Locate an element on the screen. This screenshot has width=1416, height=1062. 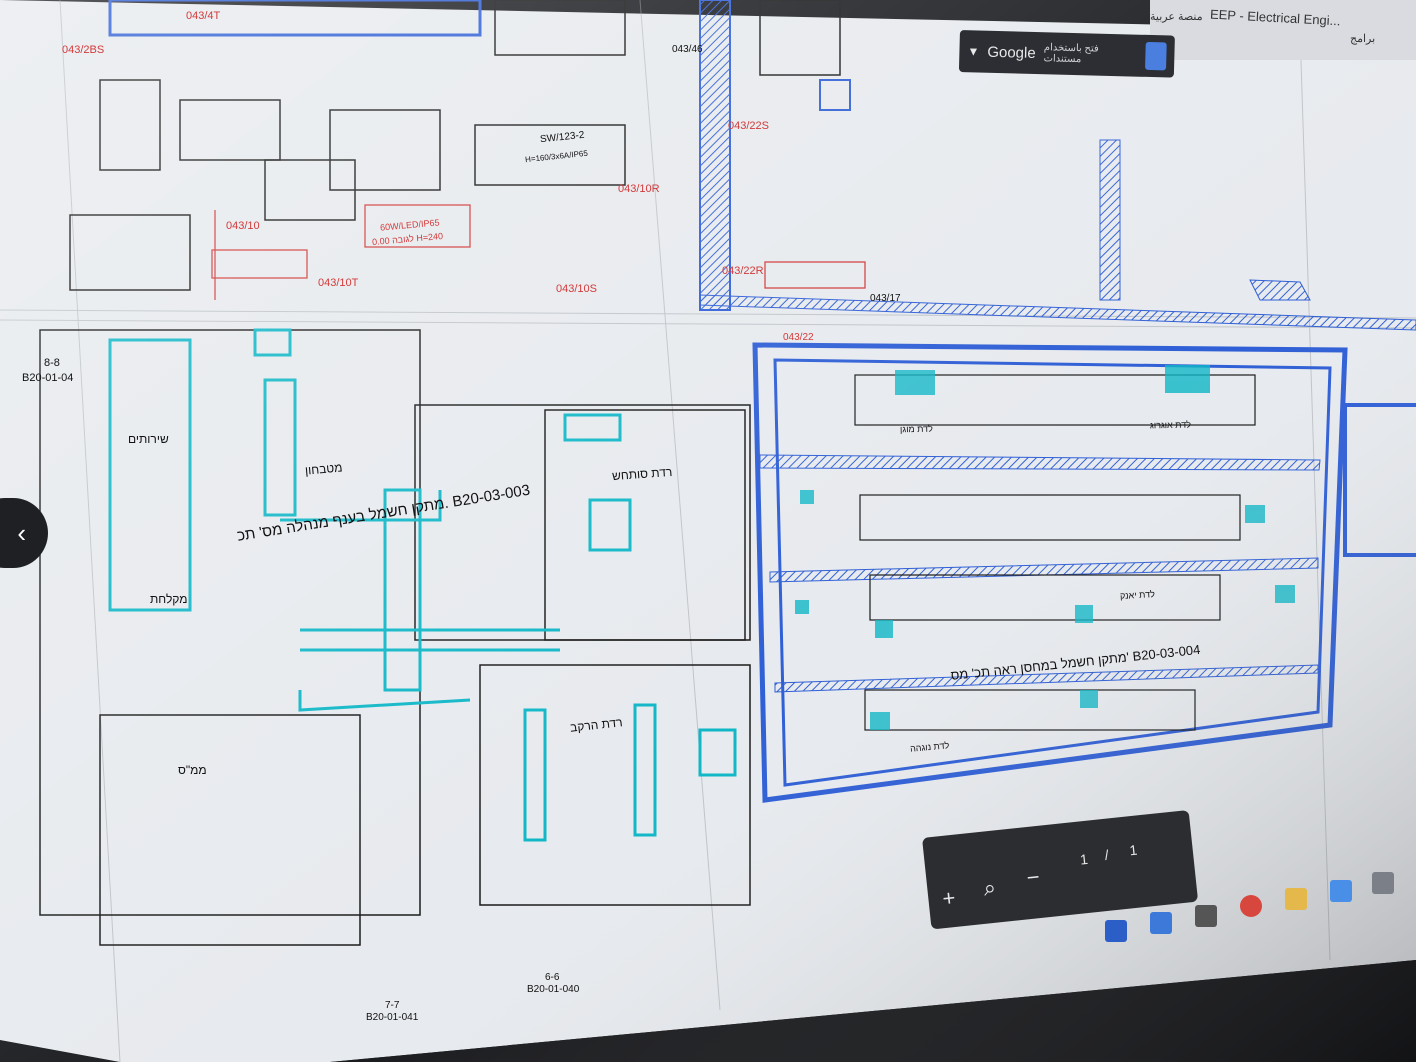
red-tag-0: 043/4T is located at coordinates (203, 16).